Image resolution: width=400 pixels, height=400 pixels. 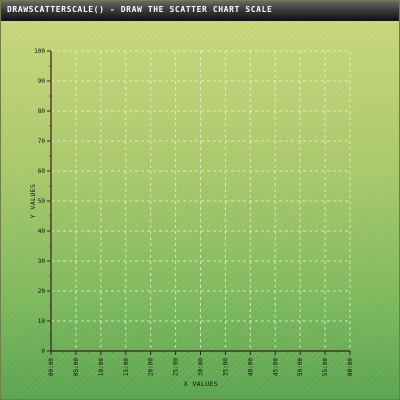 I want to click on x-tick-label: 45:00, so click(x=275, y=367).